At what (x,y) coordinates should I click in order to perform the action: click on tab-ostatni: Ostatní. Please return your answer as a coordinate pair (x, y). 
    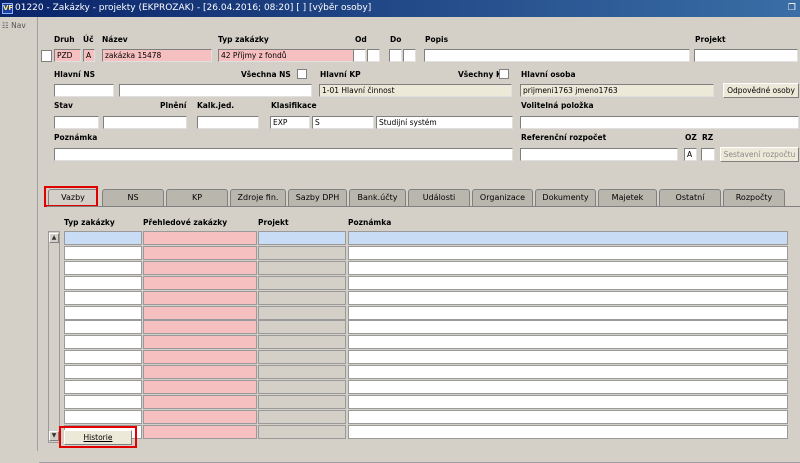
    Looking at the image, I should click on (690, 197).